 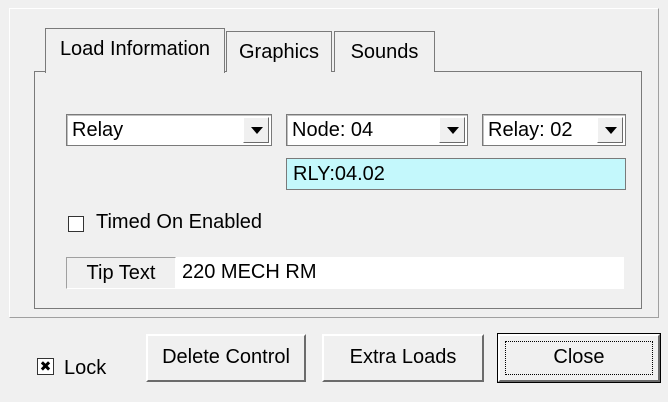 I want to click on address-field: RLY:04.02, so click(x=456, y=174).